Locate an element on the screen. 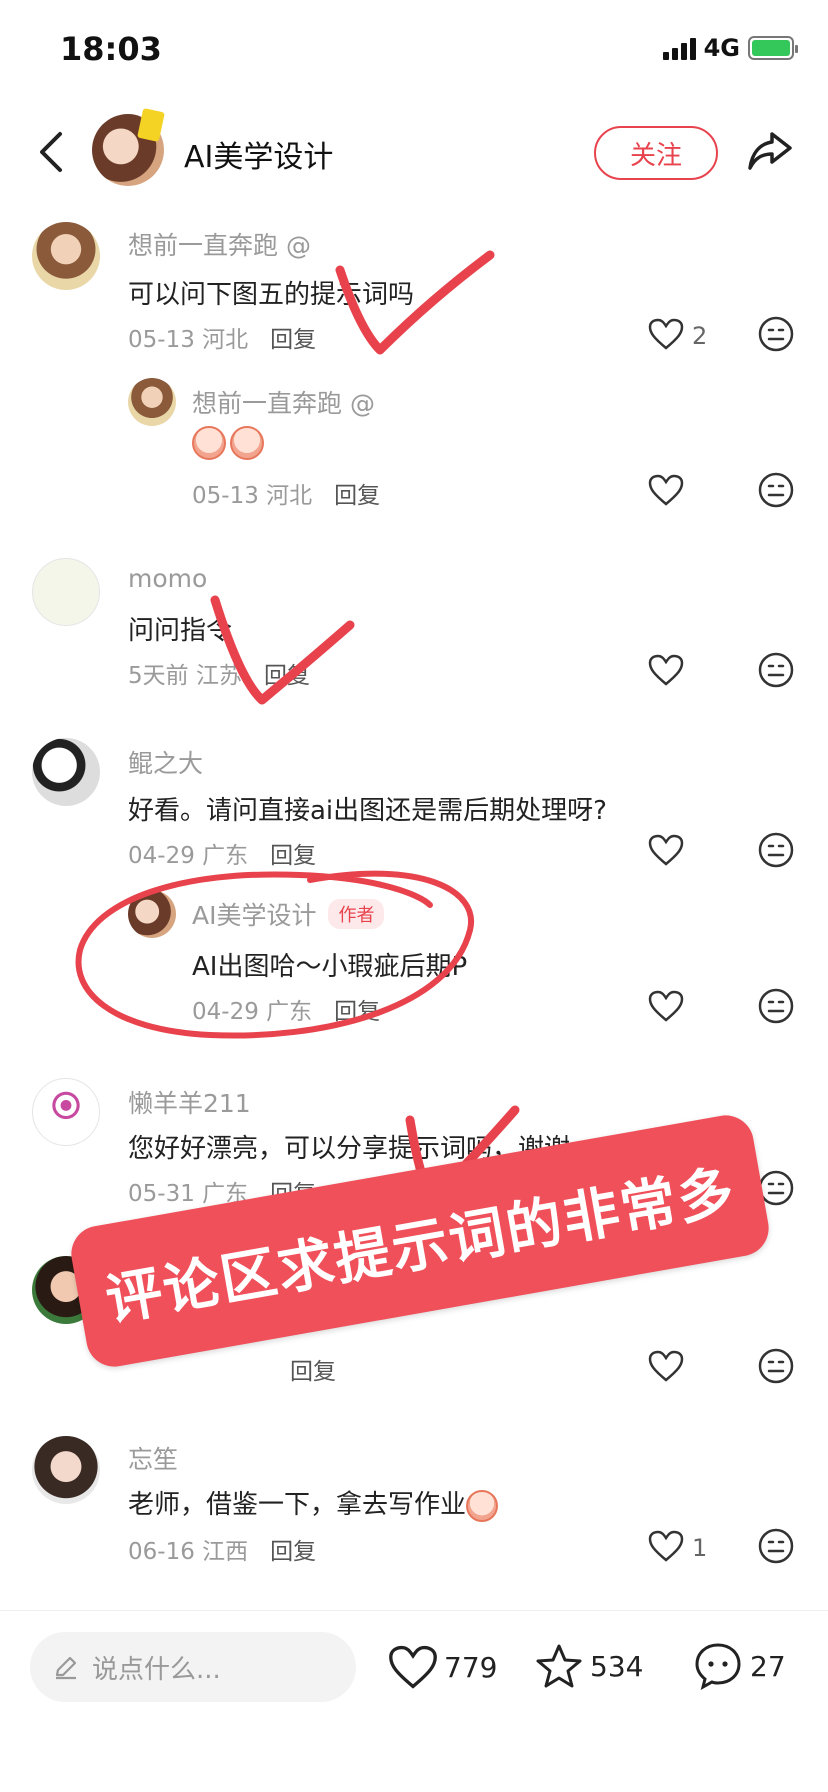  comment-total: 27 is located at coordinates (768, 1666).